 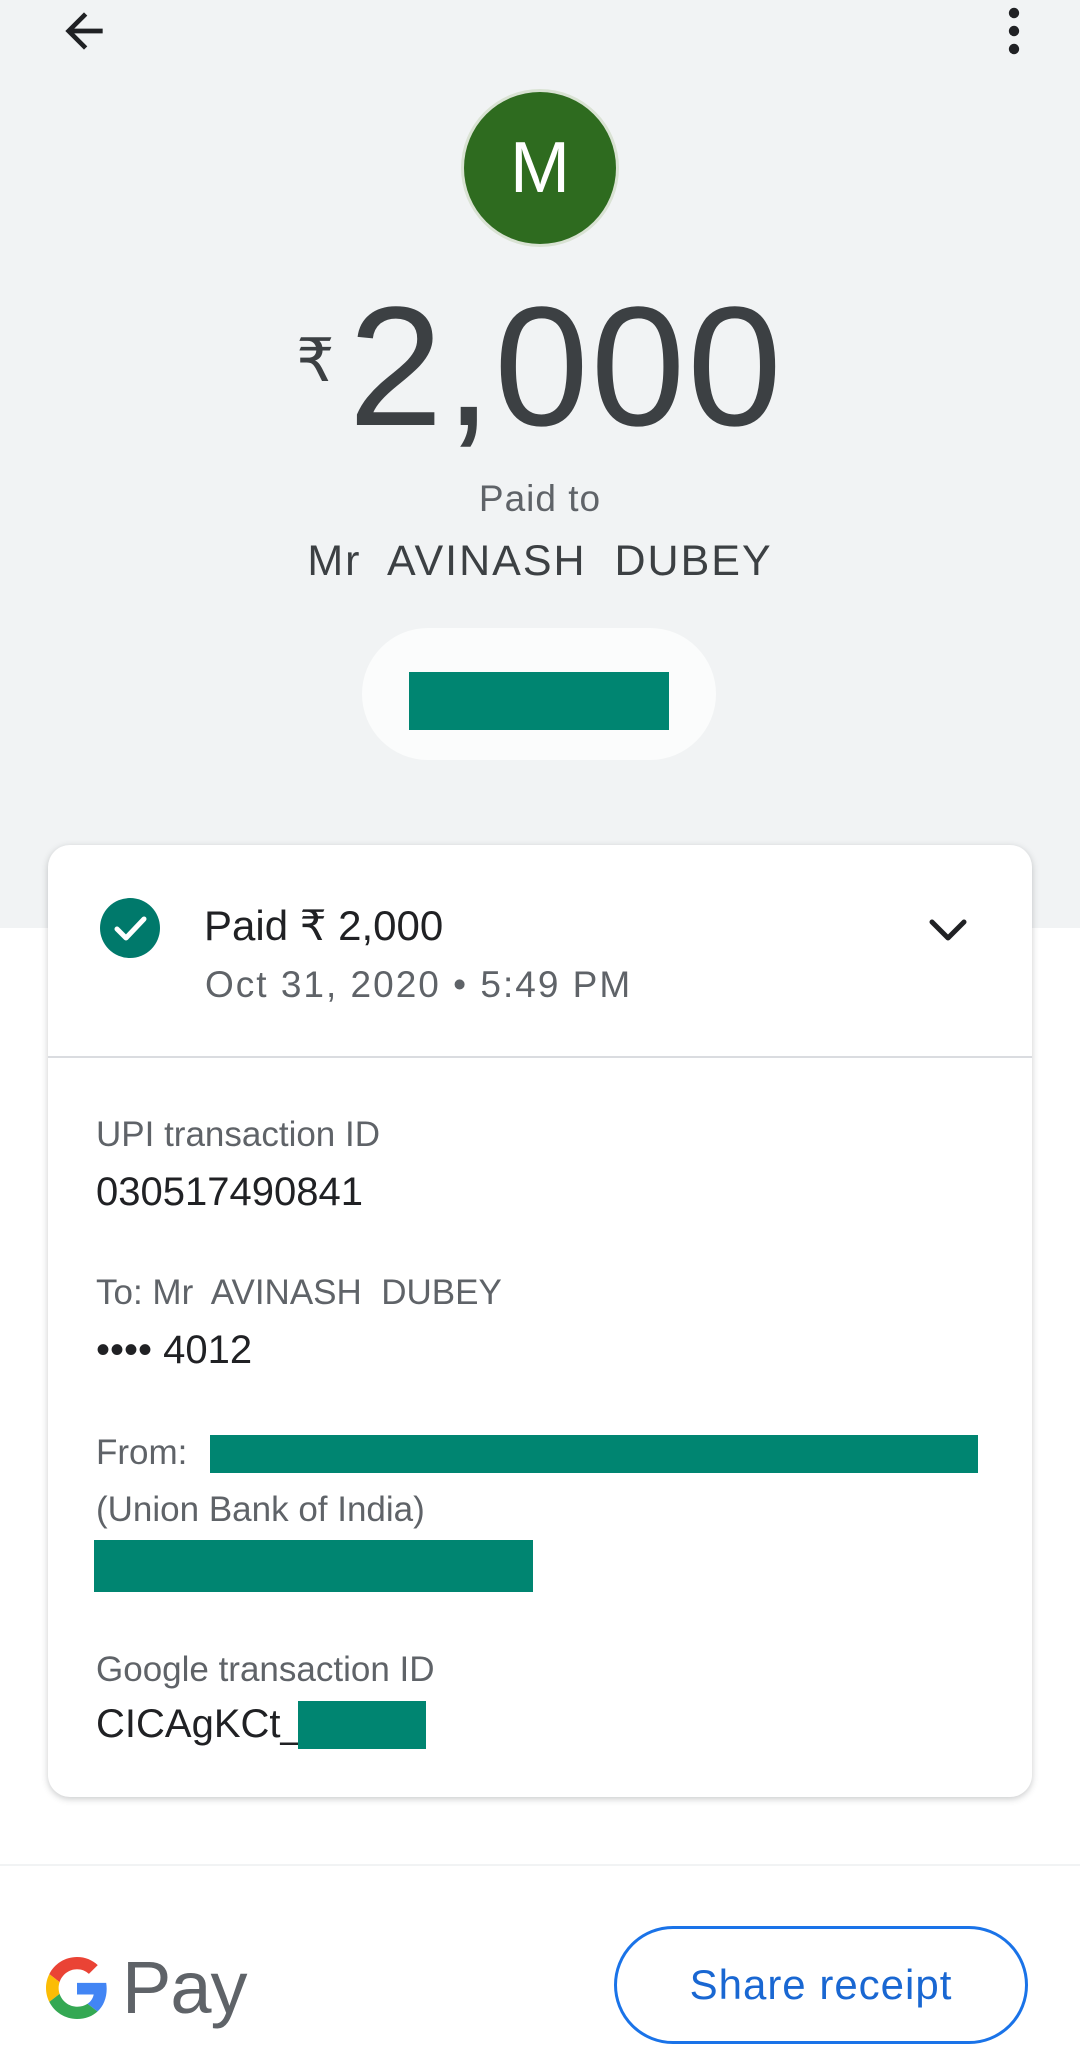 What do you see at coordinates (299, 1292) in the screenshot?
I see `recipient-label: To: Mr AVINASH DUBEY` at bounding box center [299, 1292].